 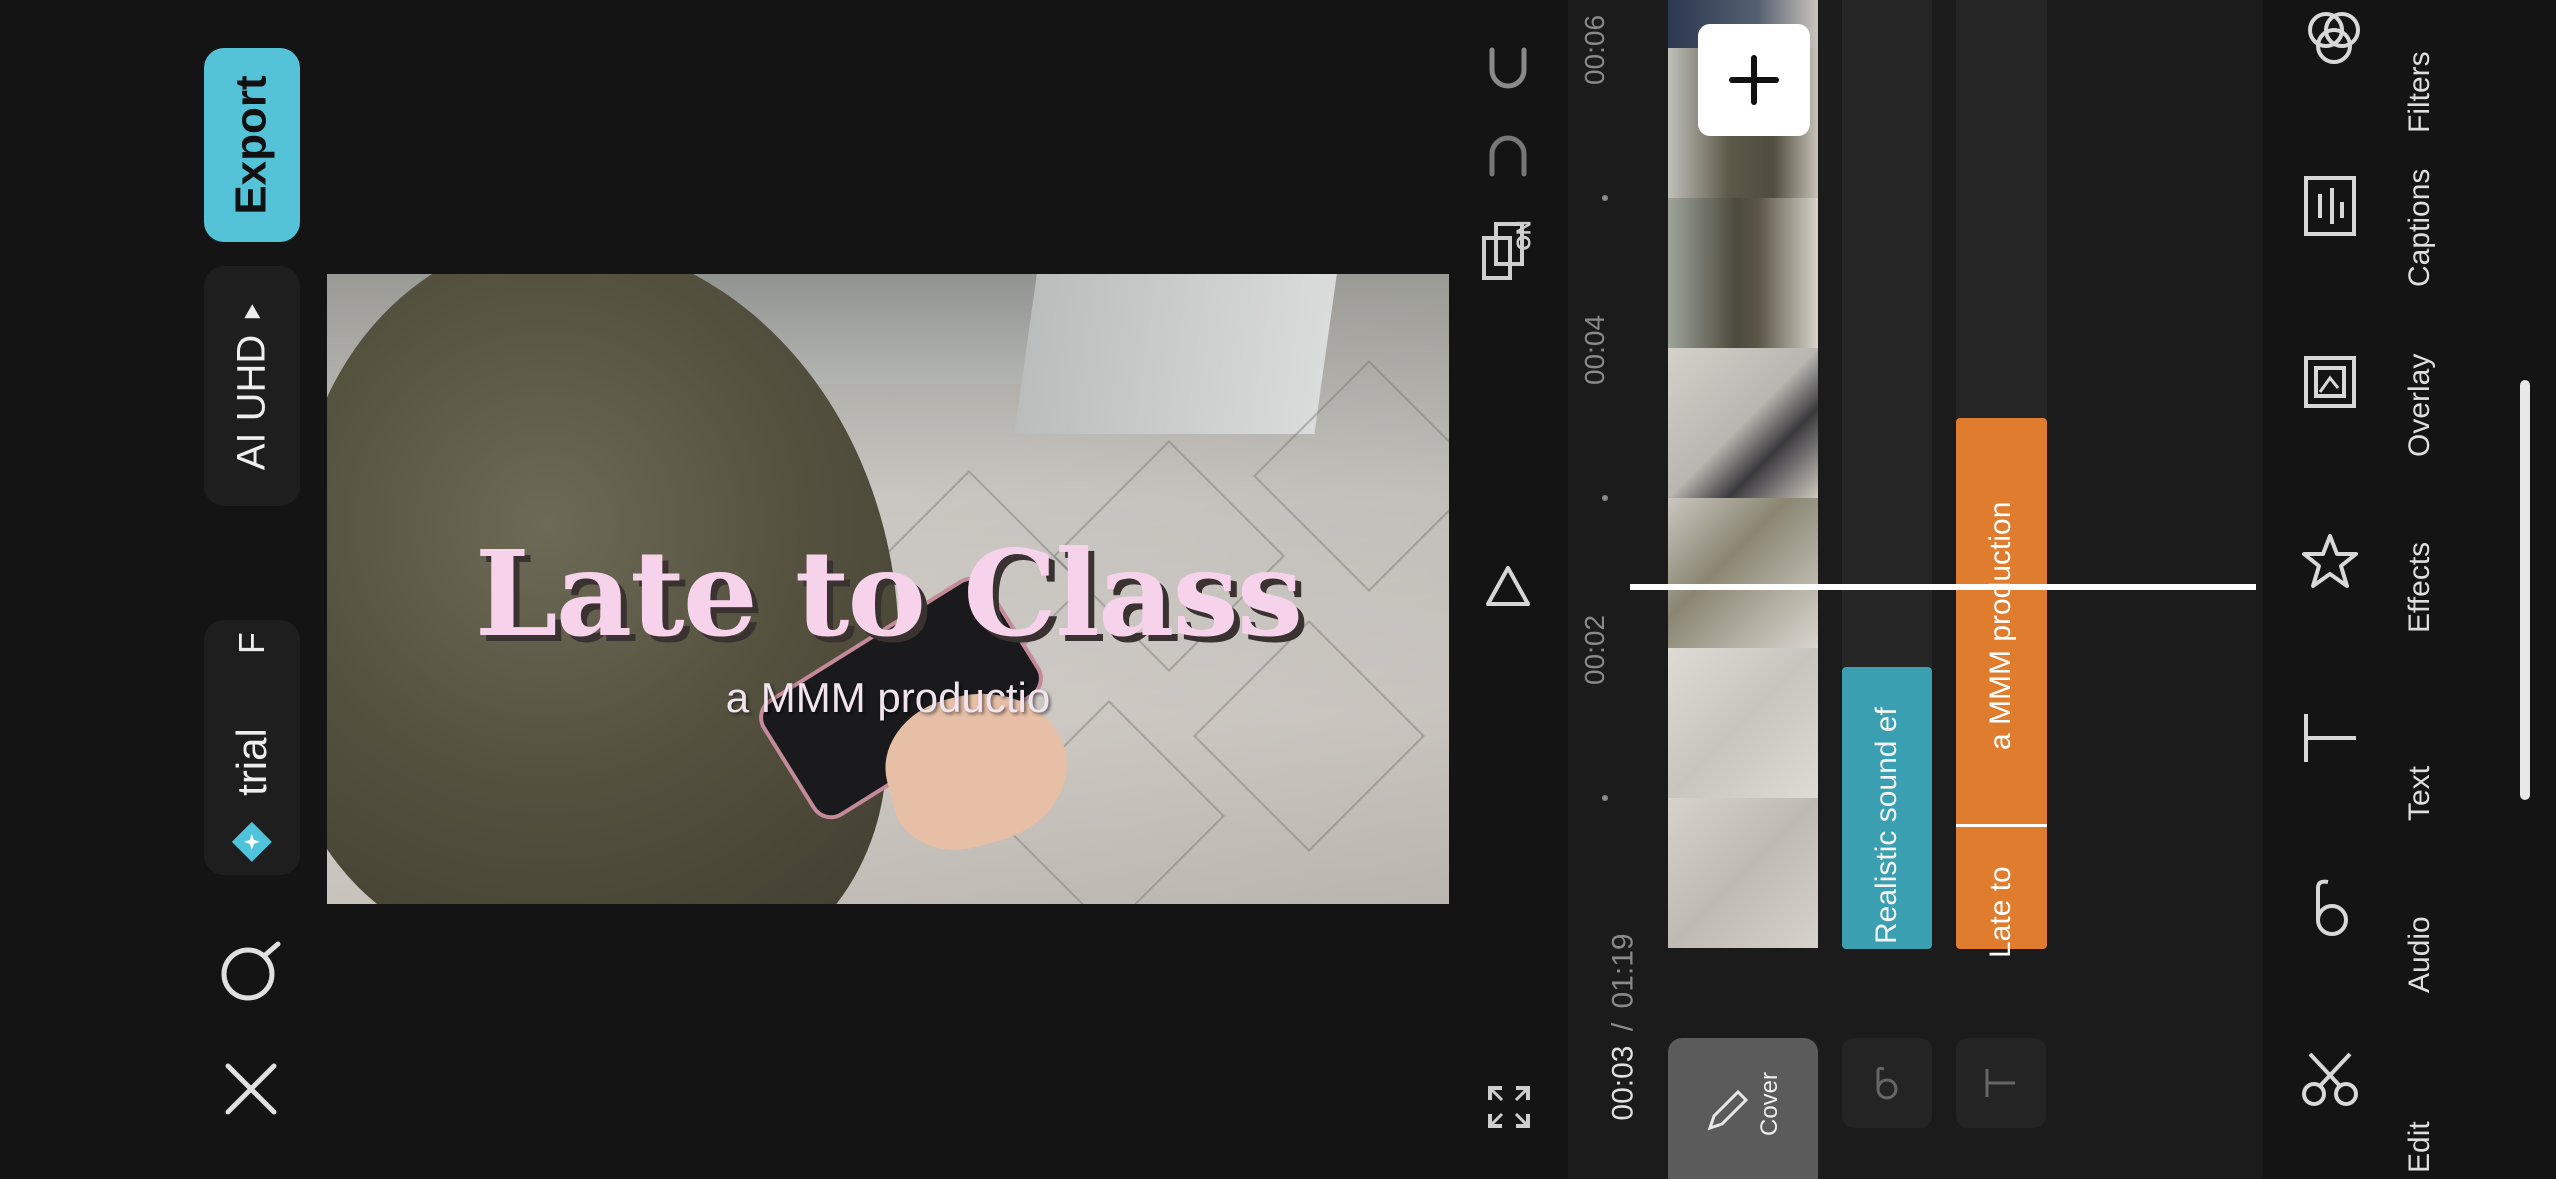 I want to click on tool-effects: Effects, so click(x=2370, y=595).